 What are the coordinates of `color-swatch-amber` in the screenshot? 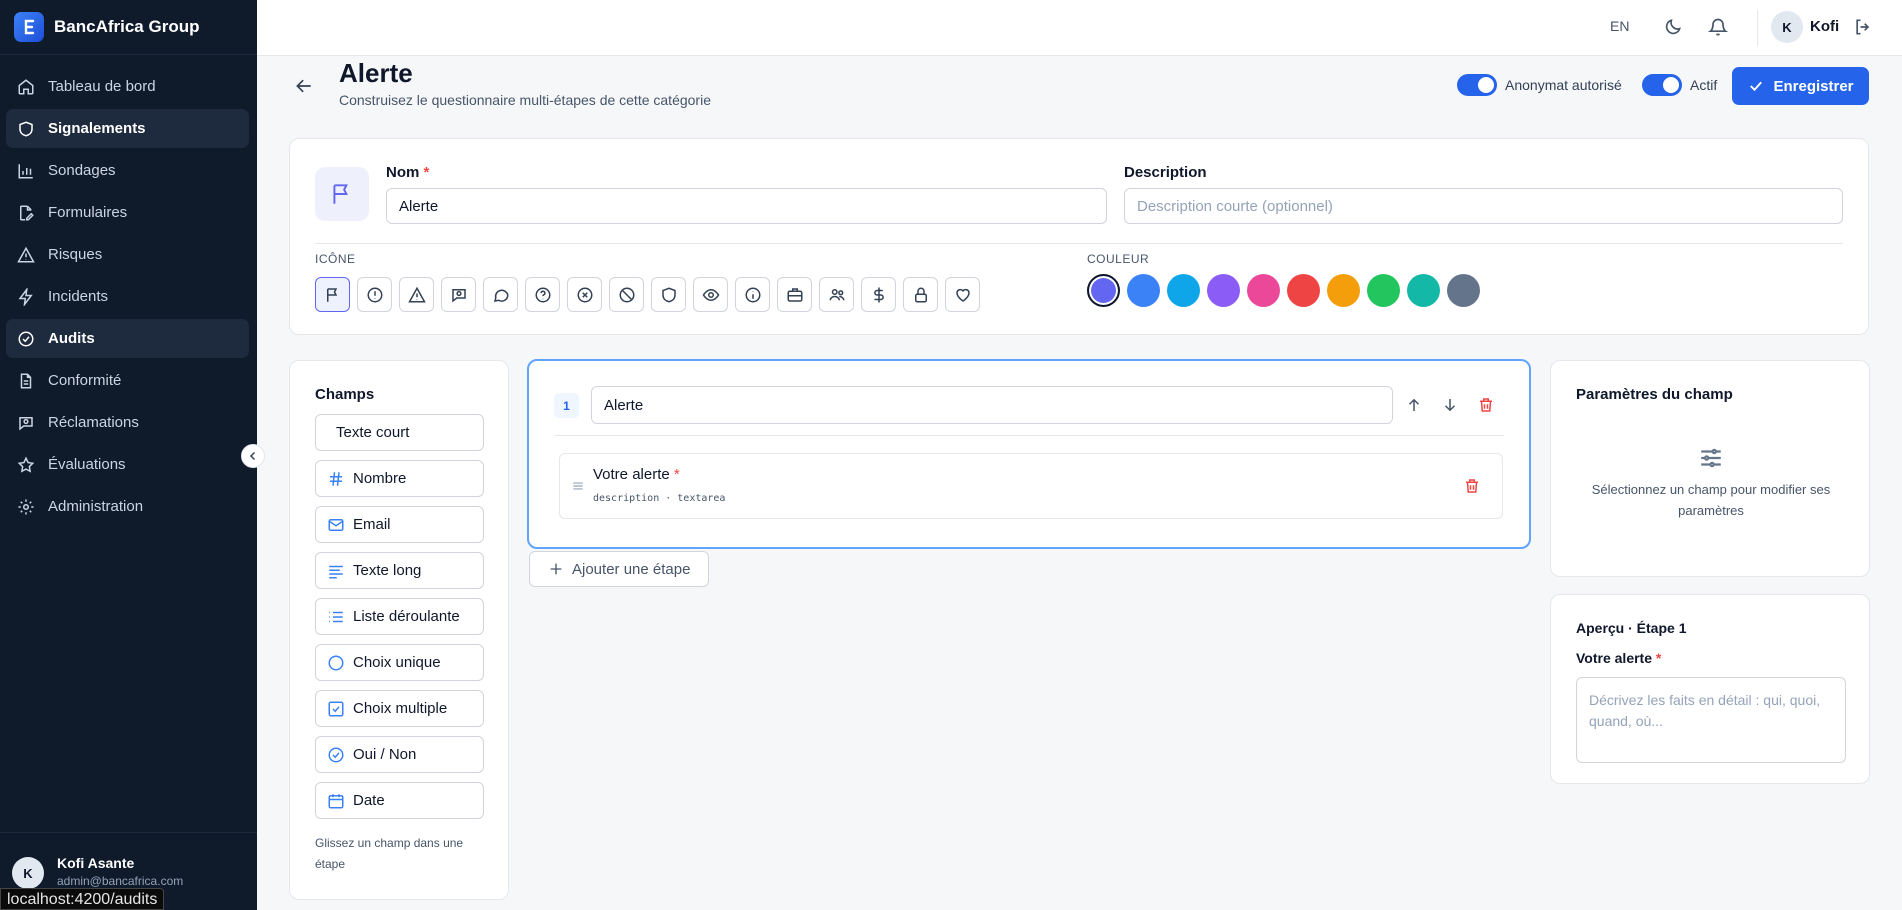 It's located at (1343, 290).